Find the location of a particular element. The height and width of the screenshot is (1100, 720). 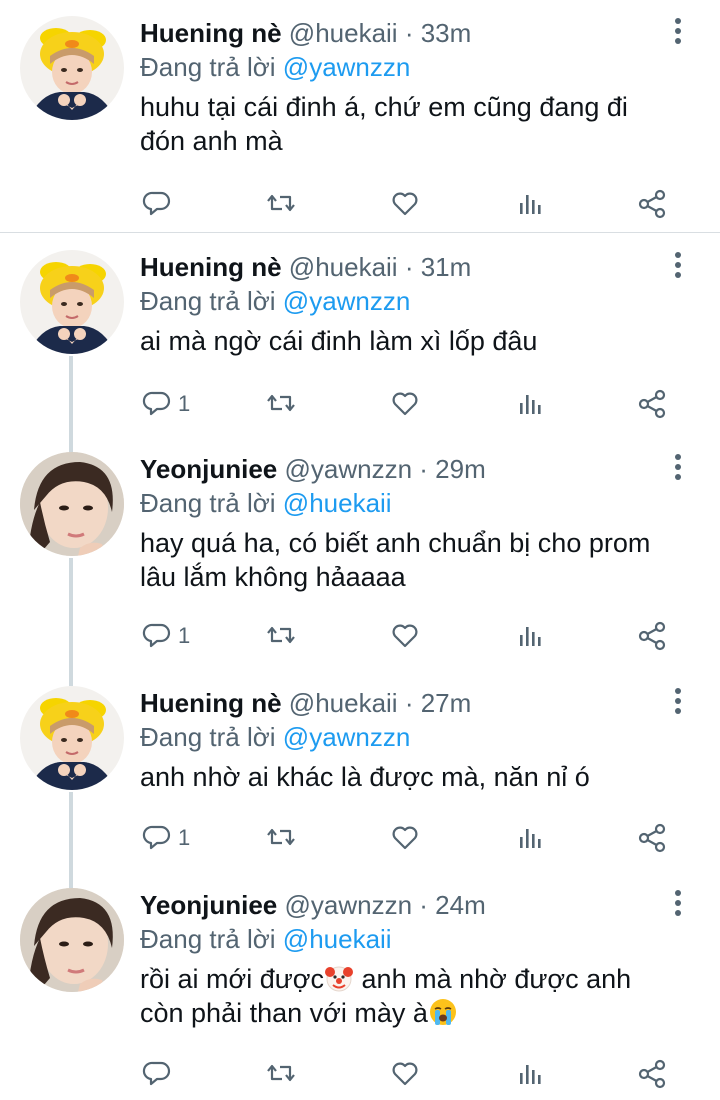

tweet-header: Huening nè @huekaii · 27m is located at coordinates (305, 703).